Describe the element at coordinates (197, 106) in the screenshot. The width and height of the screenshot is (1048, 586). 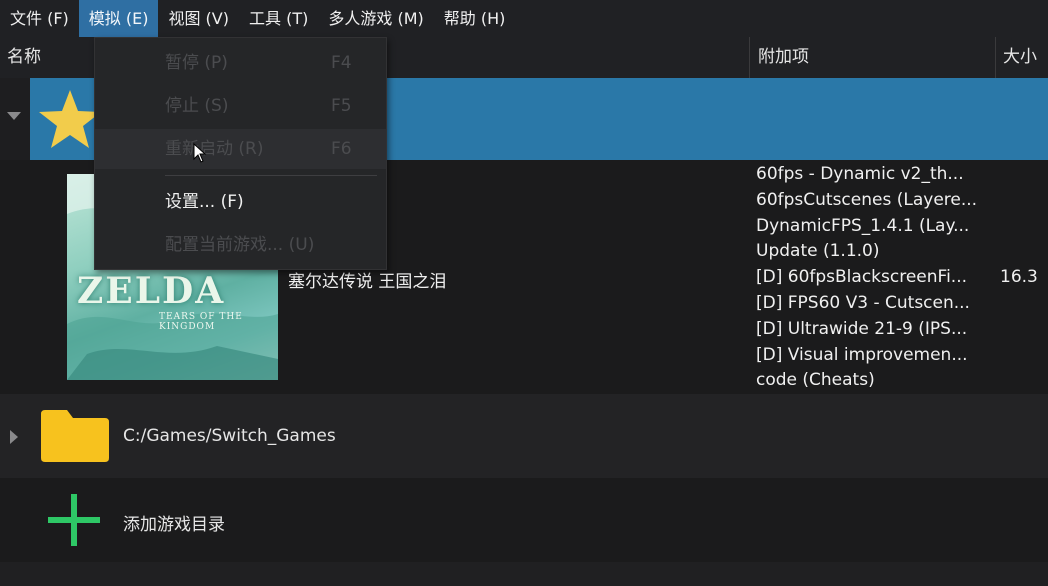
I see `menu-item-label: 停止 (S)` at that location.